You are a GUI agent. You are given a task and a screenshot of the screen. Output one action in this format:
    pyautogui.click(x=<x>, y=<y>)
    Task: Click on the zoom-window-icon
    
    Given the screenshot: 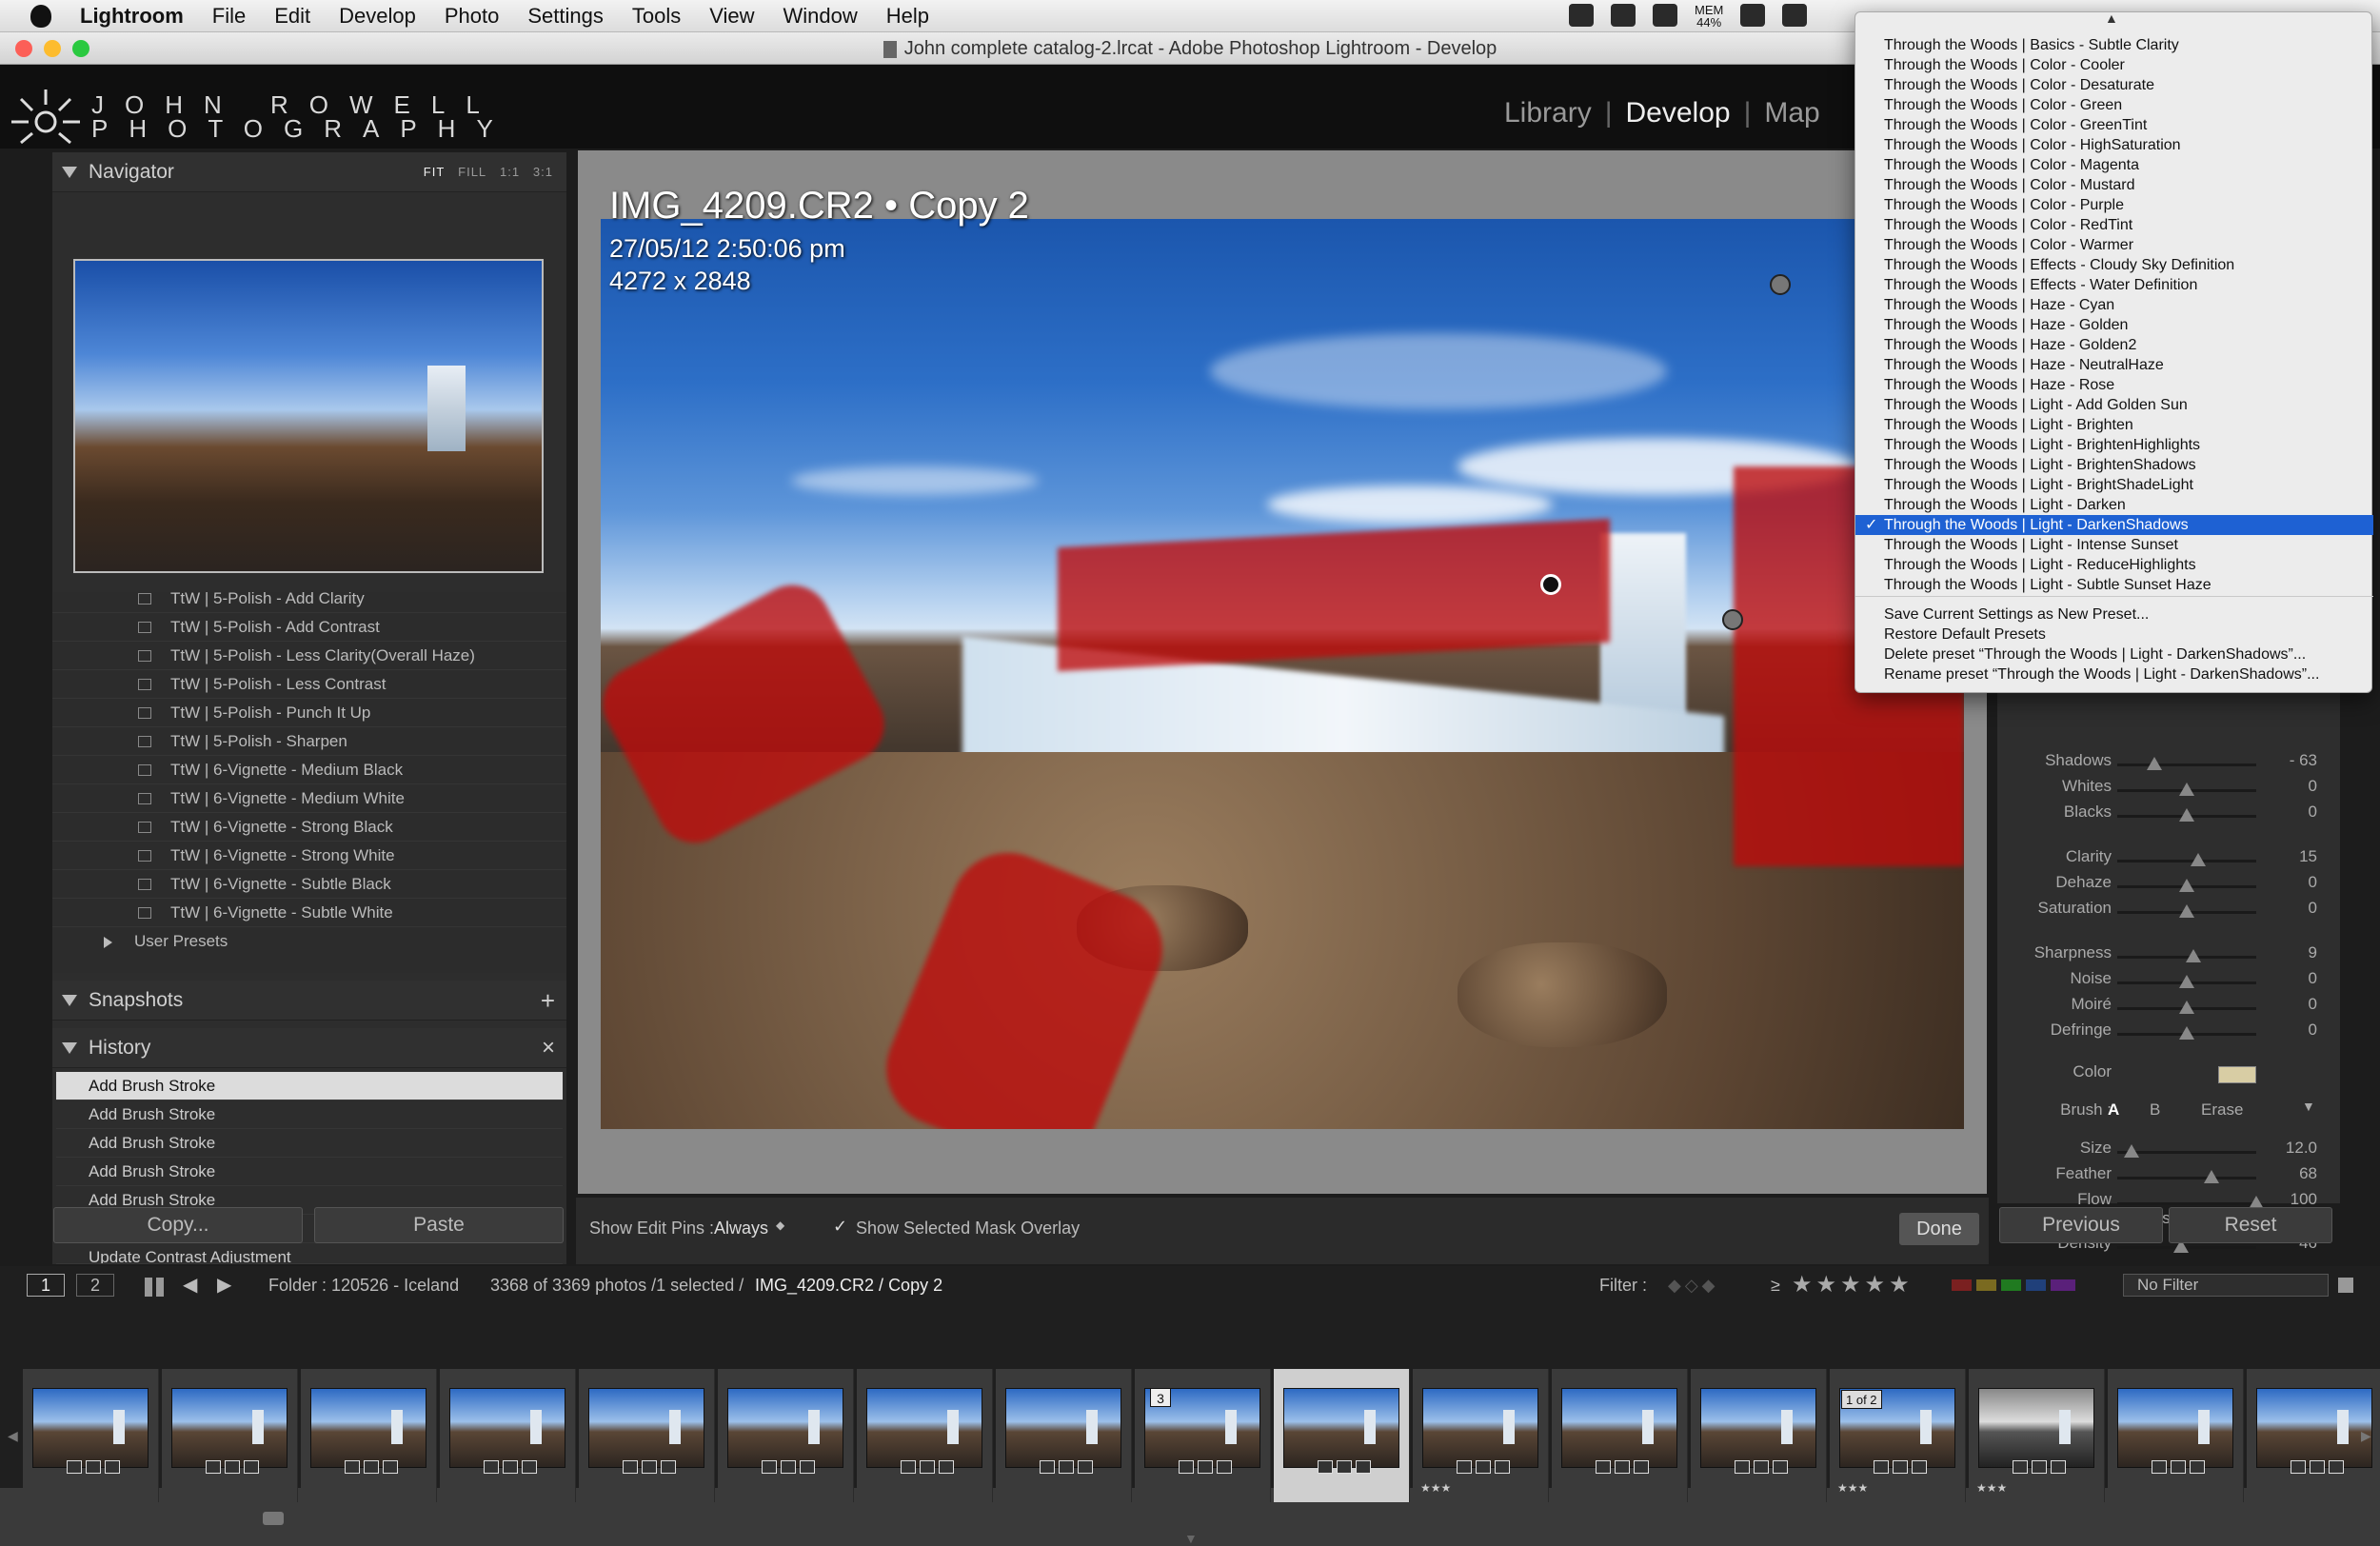 What is the action you would take?
    pyautogui.click(x=80, y=48)
    